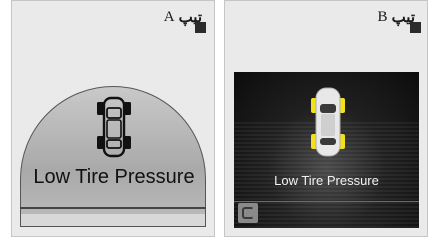  Describe the element at coordinates (248, 213) in the screenshot. I see `parking-icon` at that location.